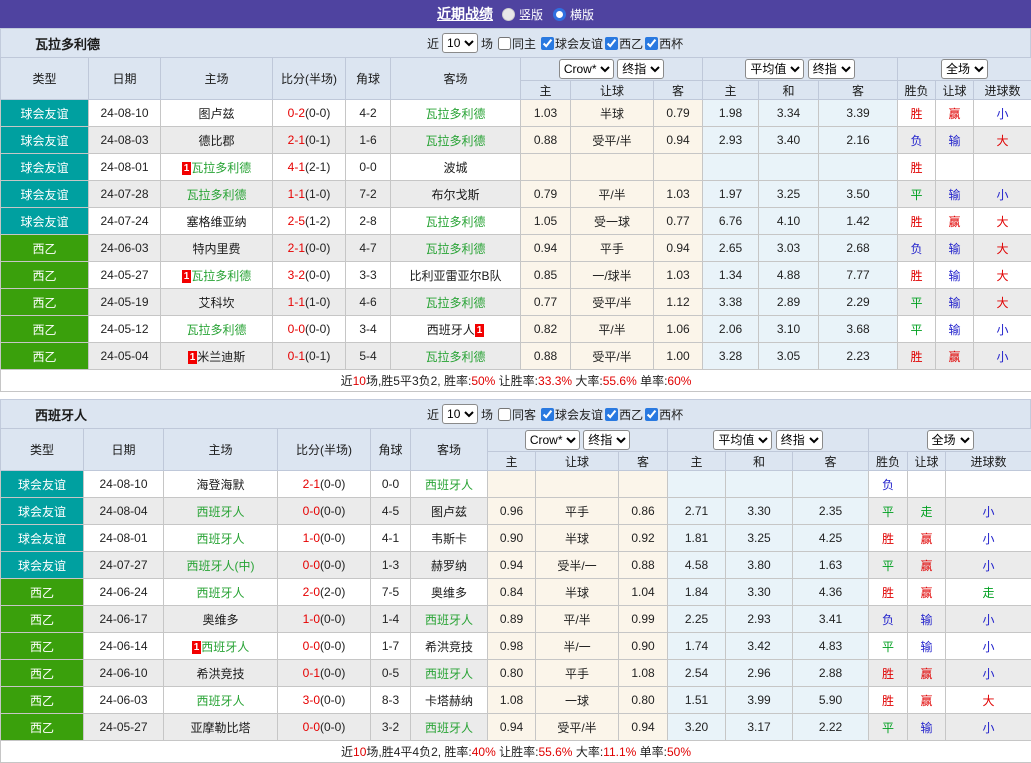 This screenshot has width=1031, height=763. What do you see at coordinates (652, 381) in the screenshot?
I see `summary-part: 单率:` at bounding box center [652, 381].